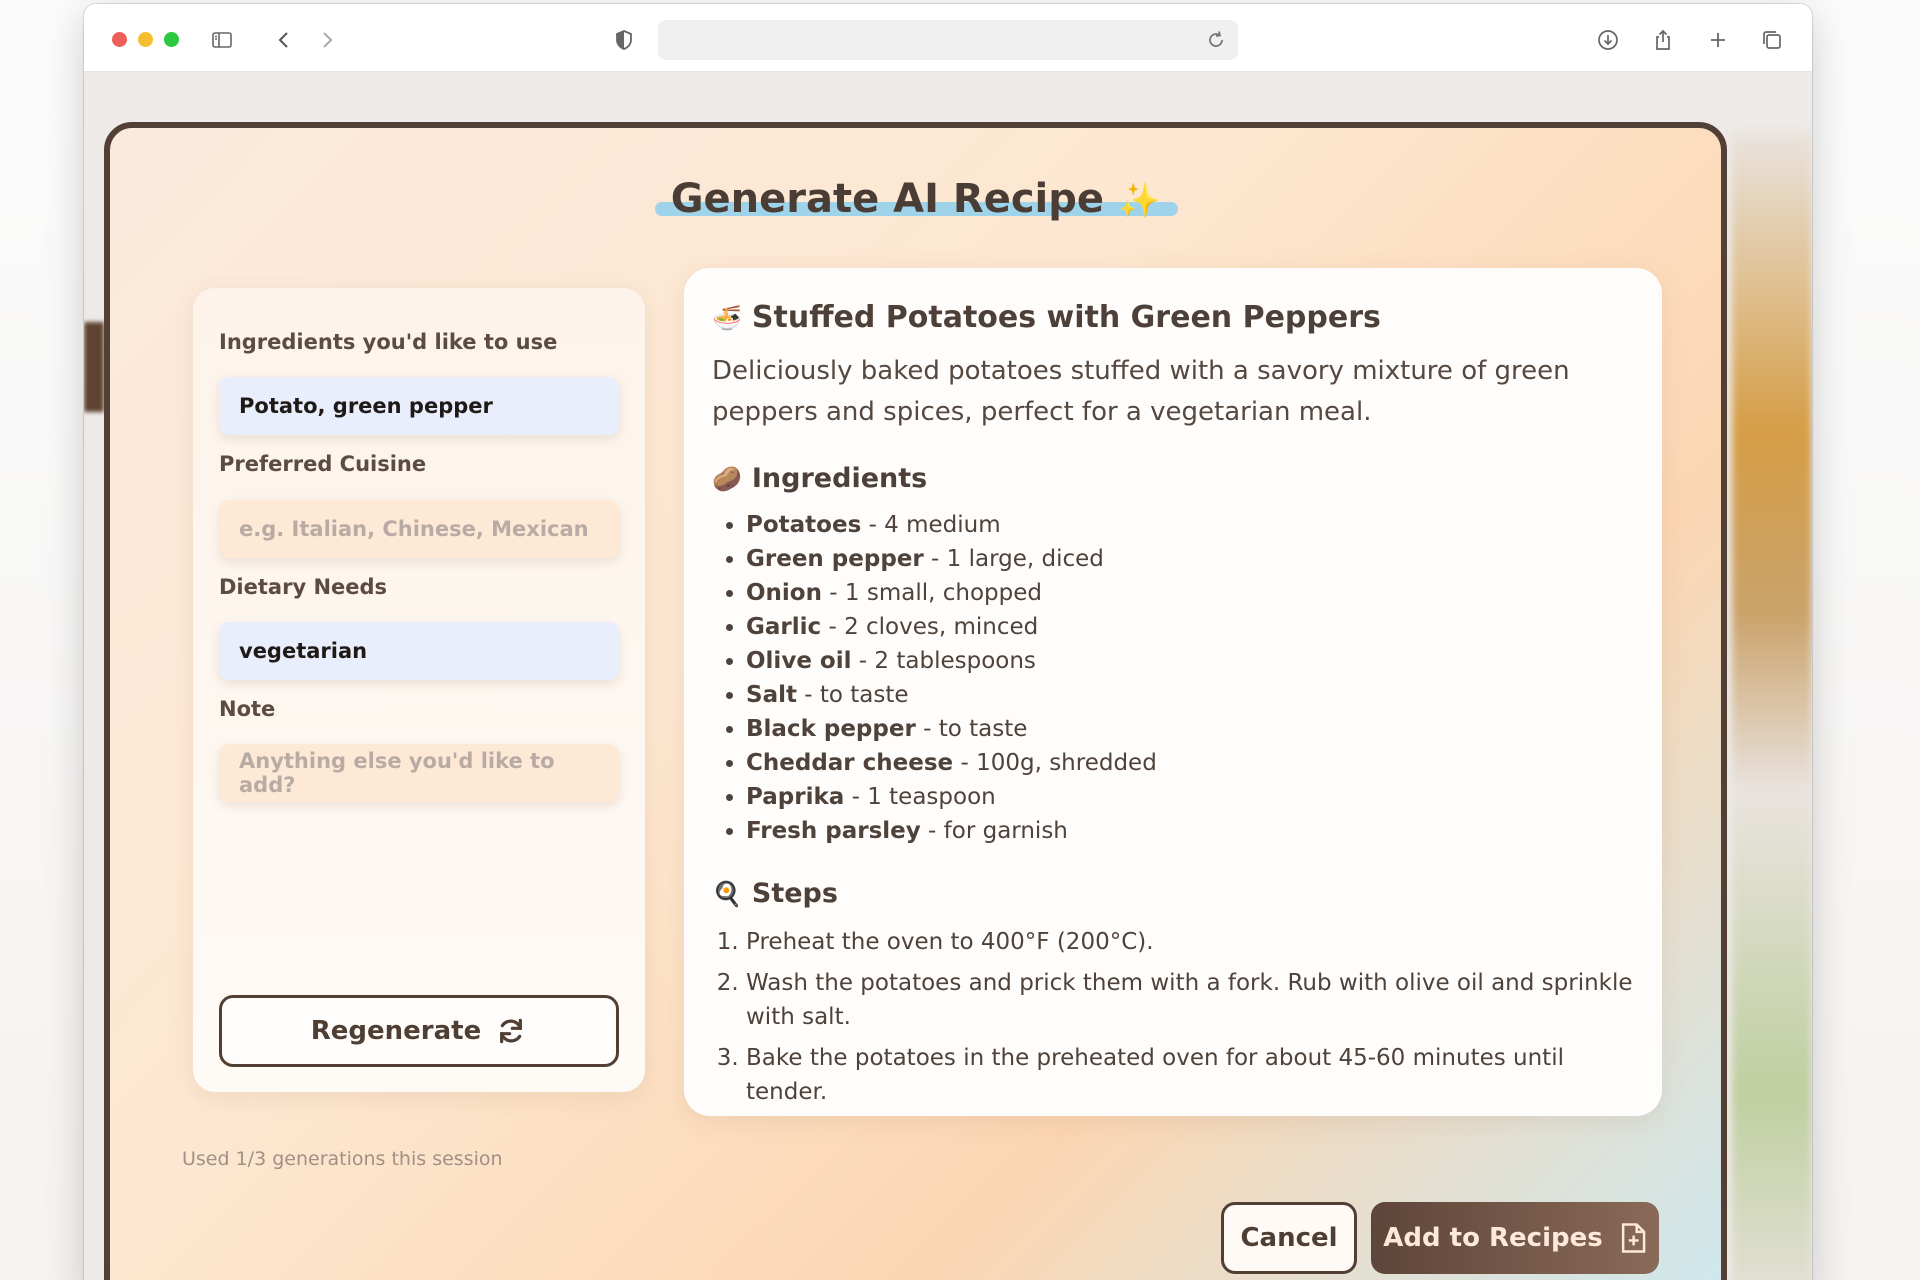 The height and width of the screenshot is (1280, 1920). Describe the element at coordinates (727, 893) in the screenshot. I see `frying-pan-icon: 🍳` at that location.